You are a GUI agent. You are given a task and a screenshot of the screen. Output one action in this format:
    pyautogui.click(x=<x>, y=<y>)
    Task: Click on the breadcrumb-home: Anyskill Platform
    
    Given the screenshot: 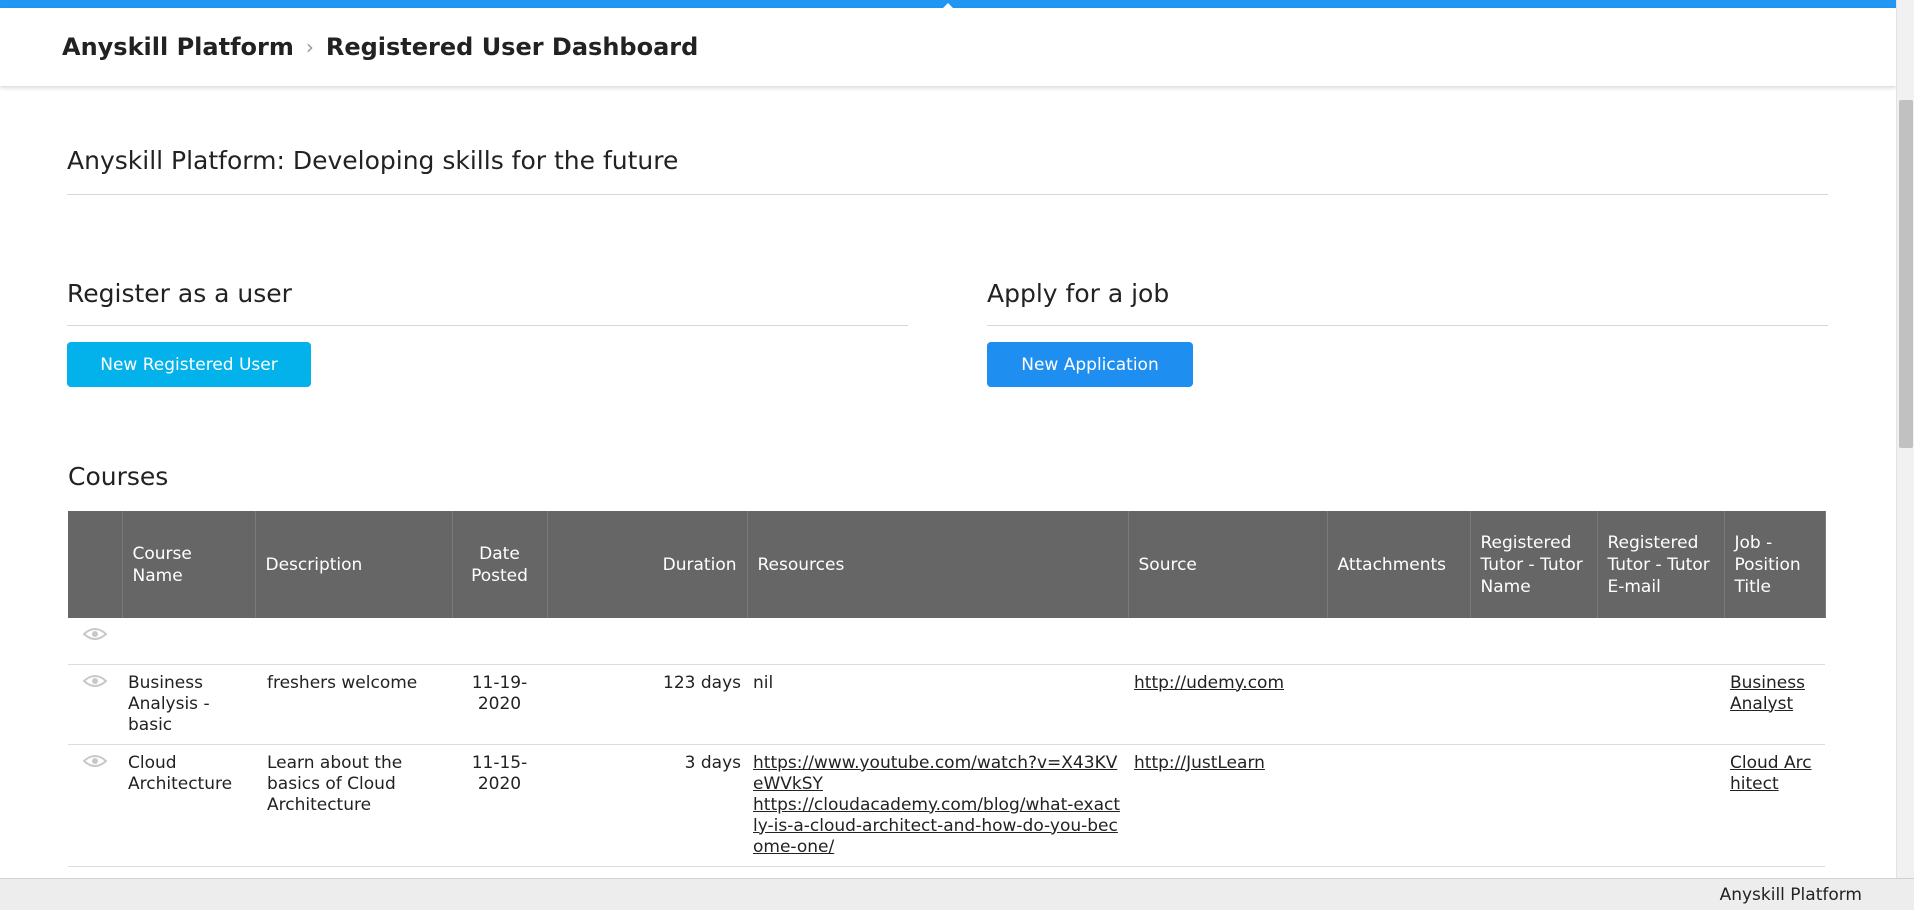 What is the action you would take?
    pyautogui.click(x=178, y=47)
    